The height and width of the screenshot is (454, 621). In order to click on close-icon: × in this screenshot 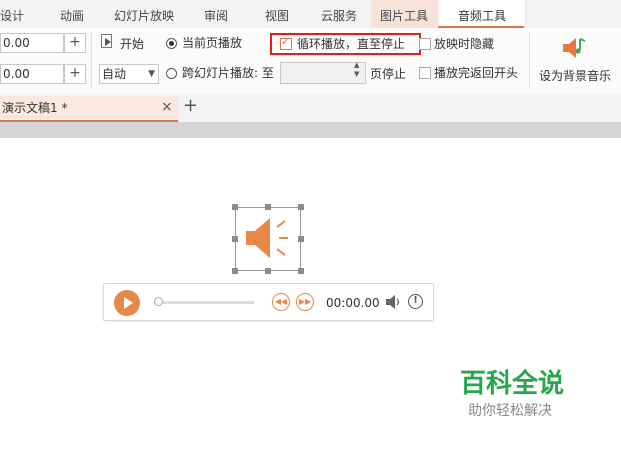, I will do `click(167, 107)`.